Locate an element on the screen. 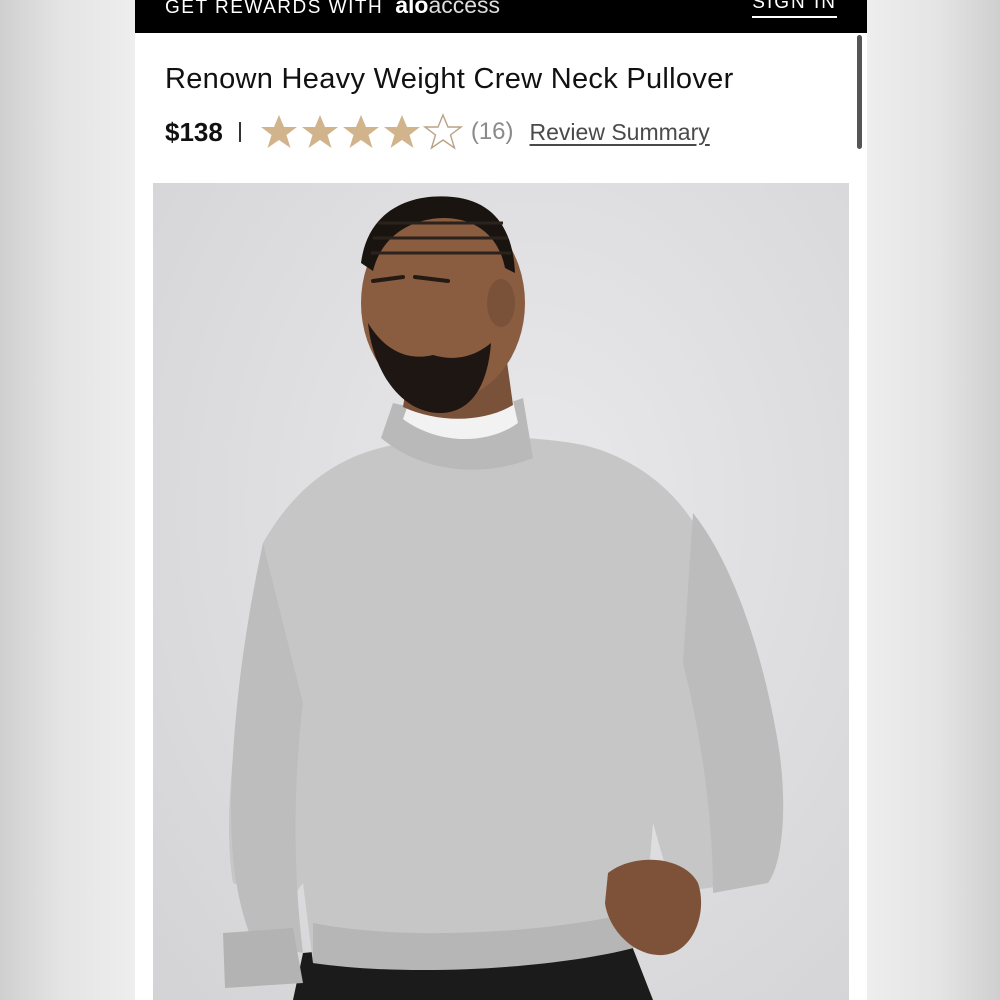 The height and width of the screenshot is (1000, 1000). review-summary-link: Review Summary is located at coordinates (620, 132).